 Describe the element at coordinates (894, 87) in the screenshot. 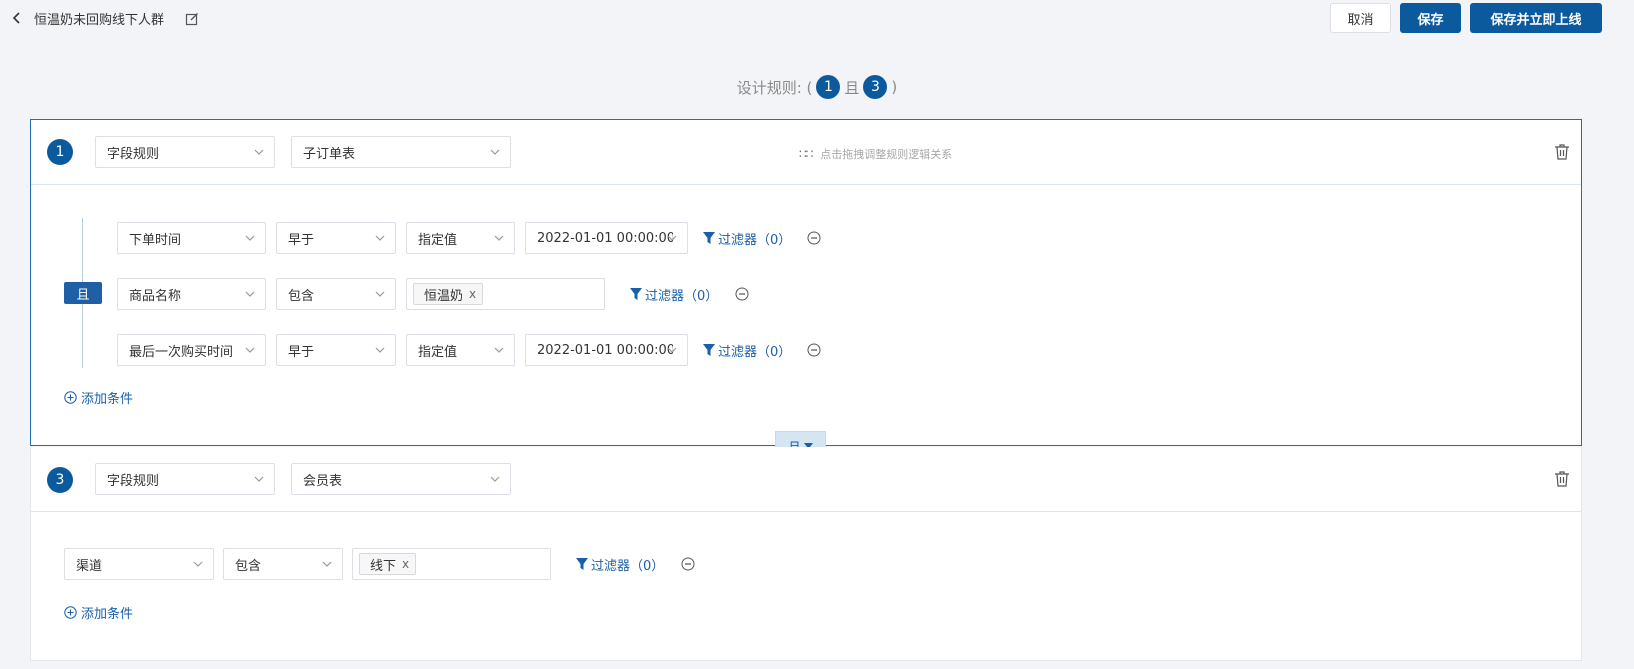

I see `summary-suffix: )` at that location.